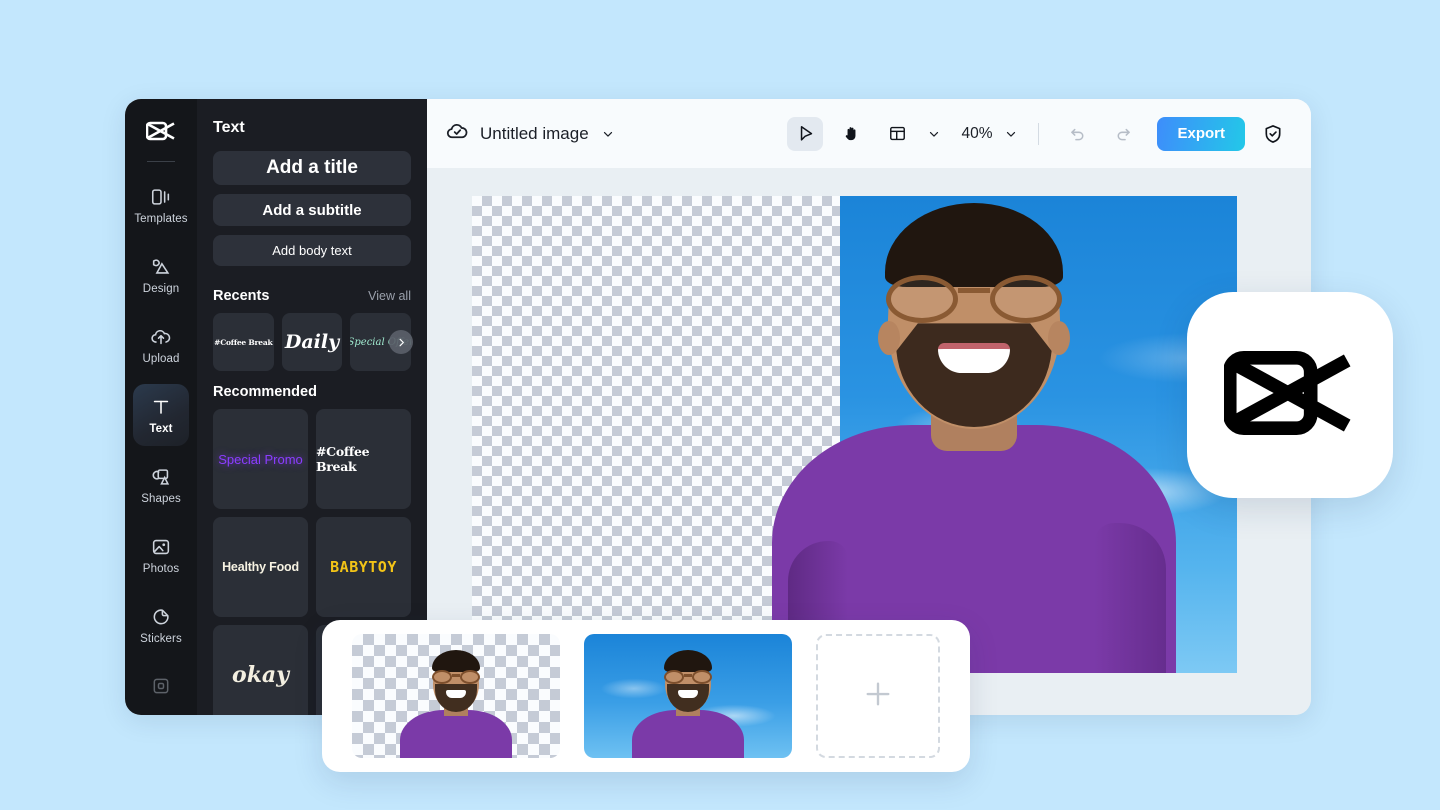 Image resolution: width=1440 pixels, height=810 pixels. I want to click on recents-row: #Coffee Break Daily Special Offer, so click(313, 342).